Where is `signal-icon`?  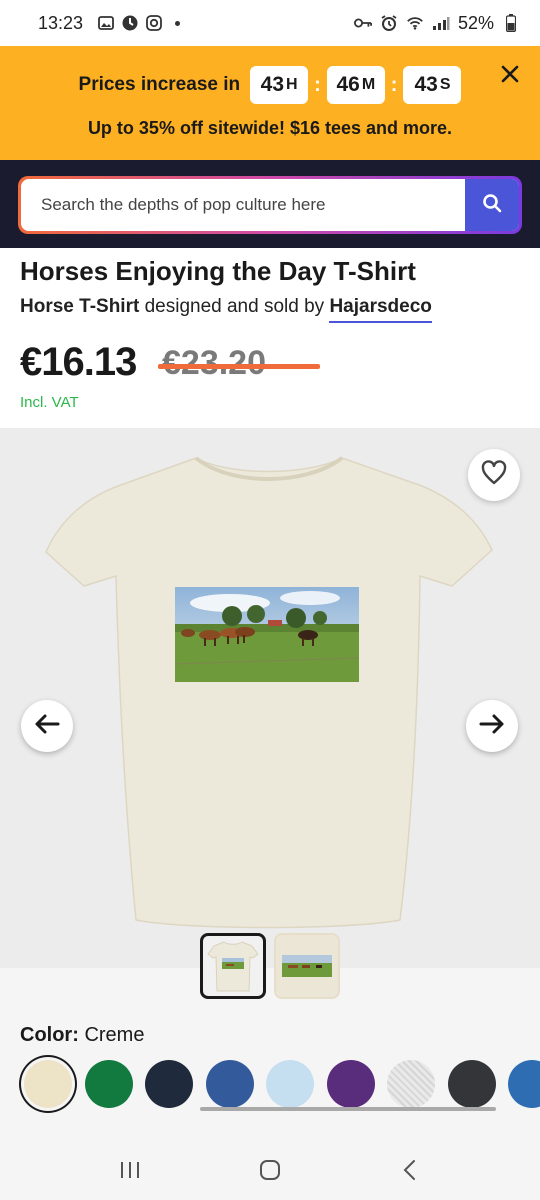
signal-icon is located at coordinates (441, 23).